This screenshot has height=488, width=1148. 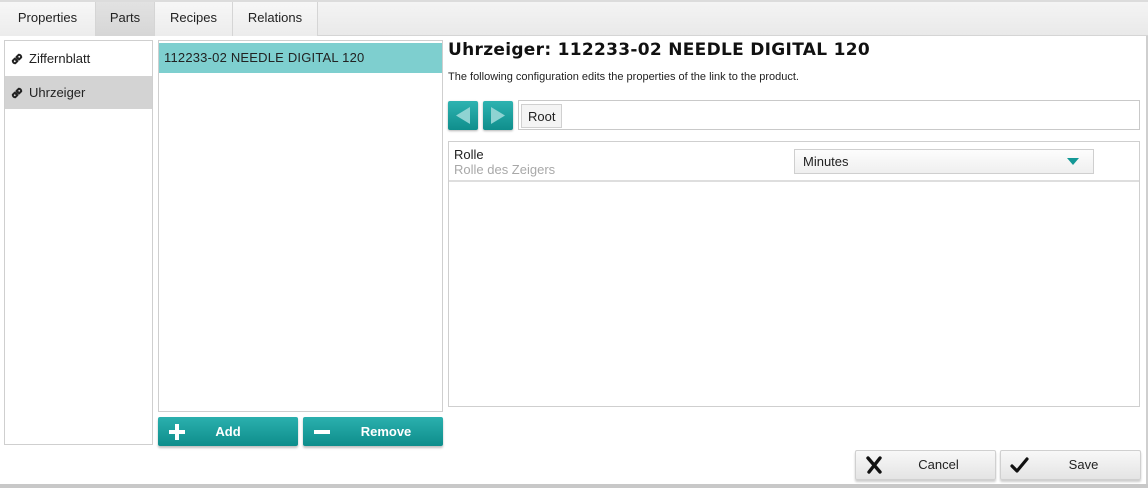 What do you see at coordinates (57, 92) in the screenshot?
I see `link-item-label: Uhrzeiger` at bounding box center [57, 92].